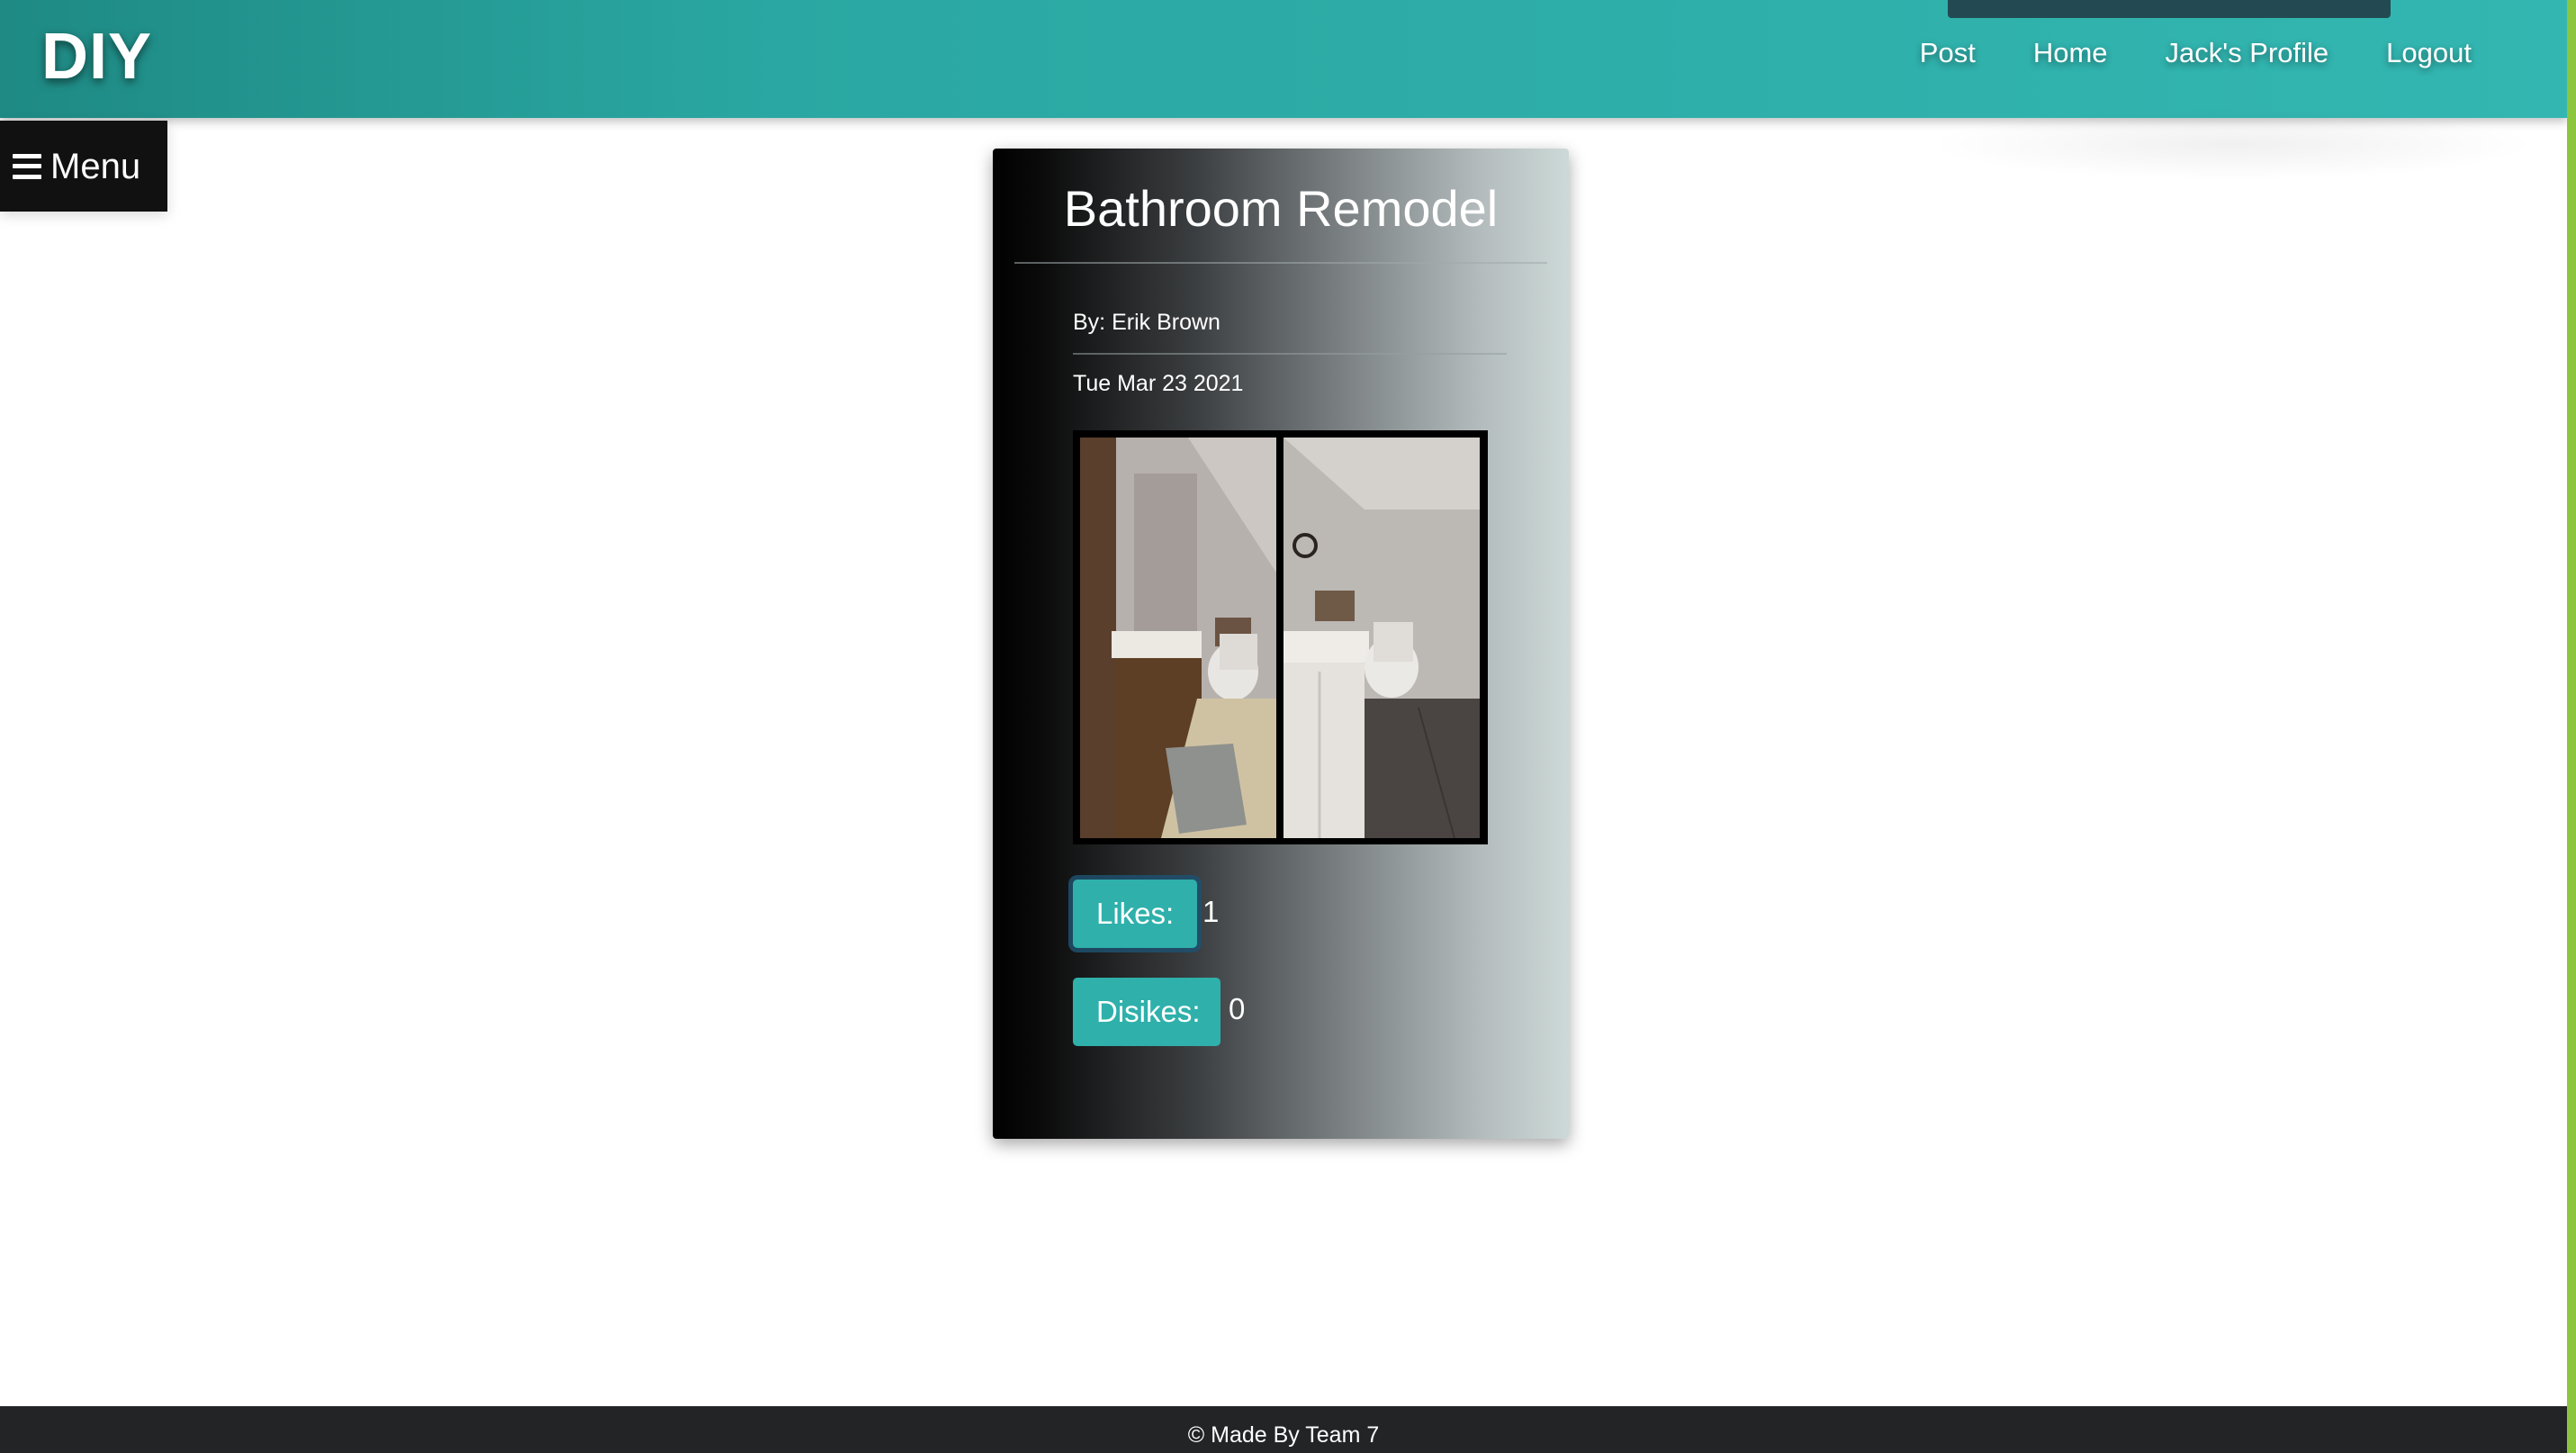 This screenshot has width=2576, height=1453. I want to click on dislikes-button: Disikes:, so click(1146, 1012).